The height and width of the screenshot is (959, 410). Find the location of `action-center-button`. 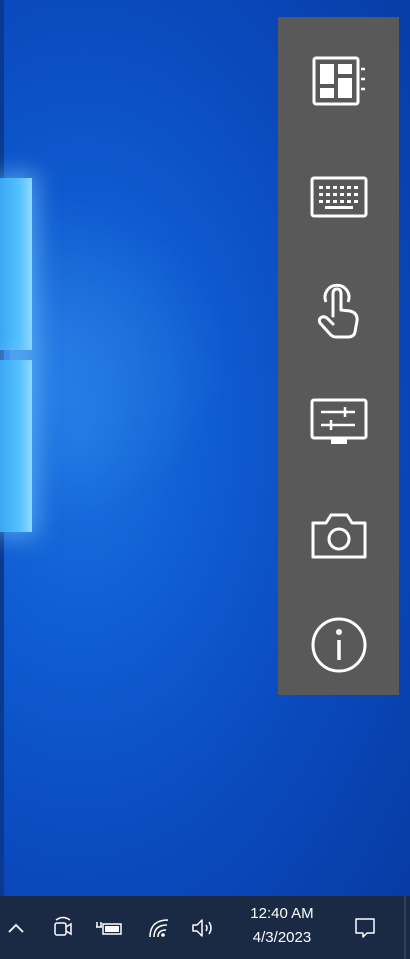

action-center-button is located at coordinates (365, 927).